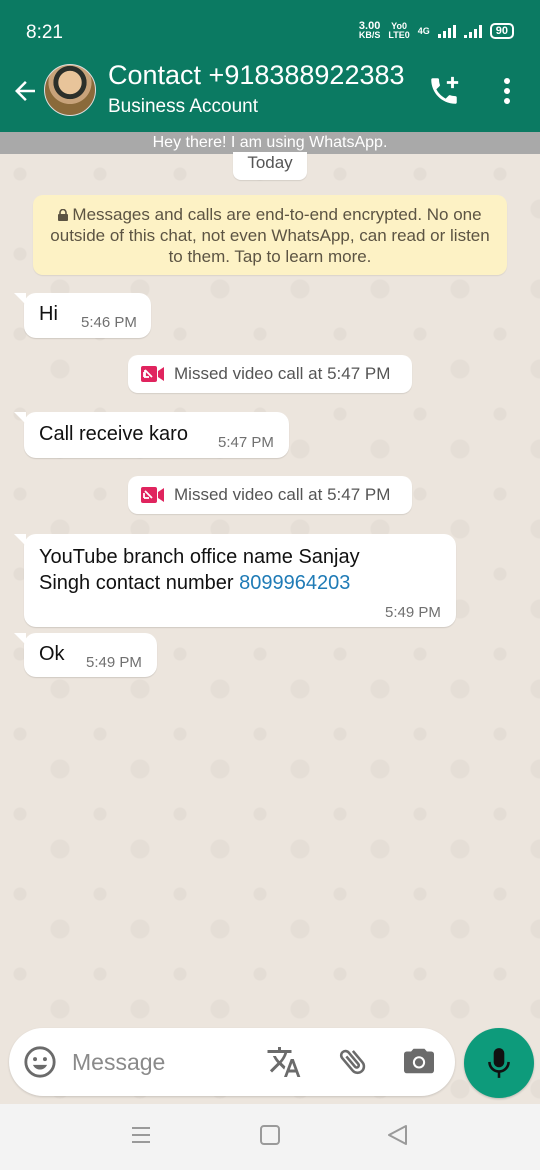 The height and width of the screenshot is (1170, 540). What do you see at coordinates (48, 314) in the screenshot?
I see `message-text: Hi` at bounding box center [48, 314].